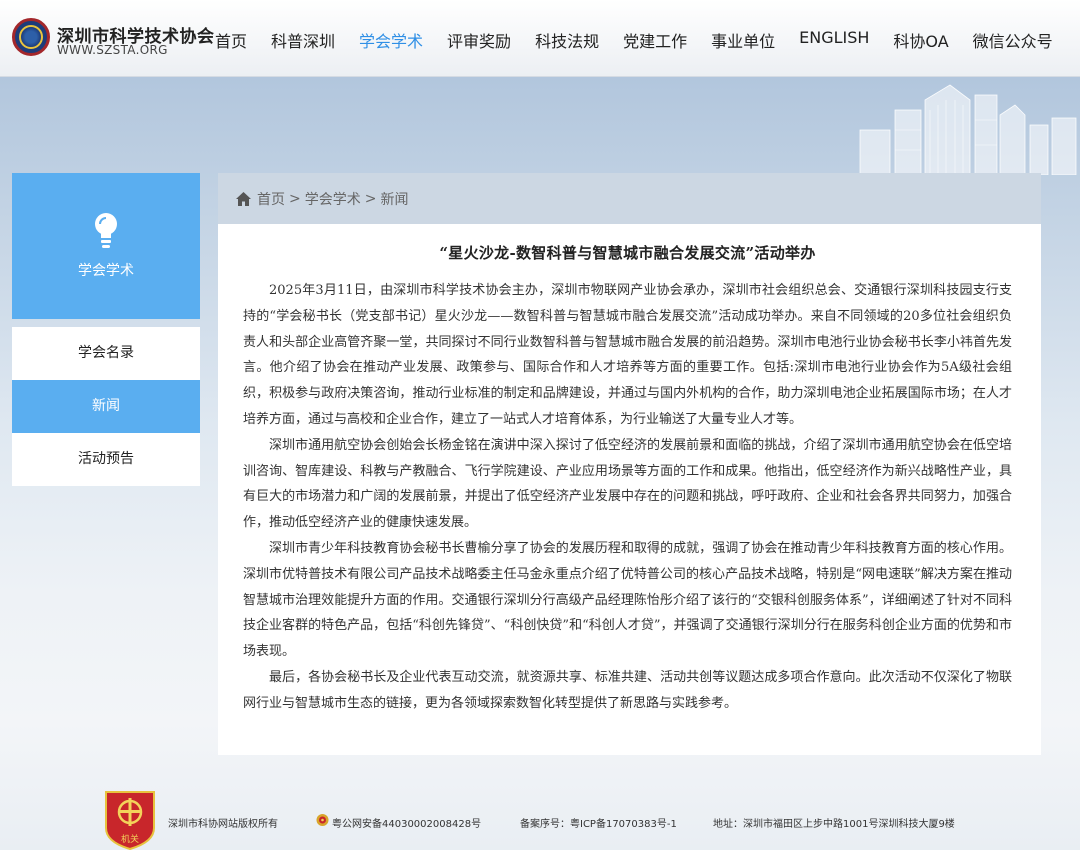  What do you see at coordinates (394, 199) in the screenshot?
I see `breadcrumb-current: 新闻` at bounding box center [394, 199].